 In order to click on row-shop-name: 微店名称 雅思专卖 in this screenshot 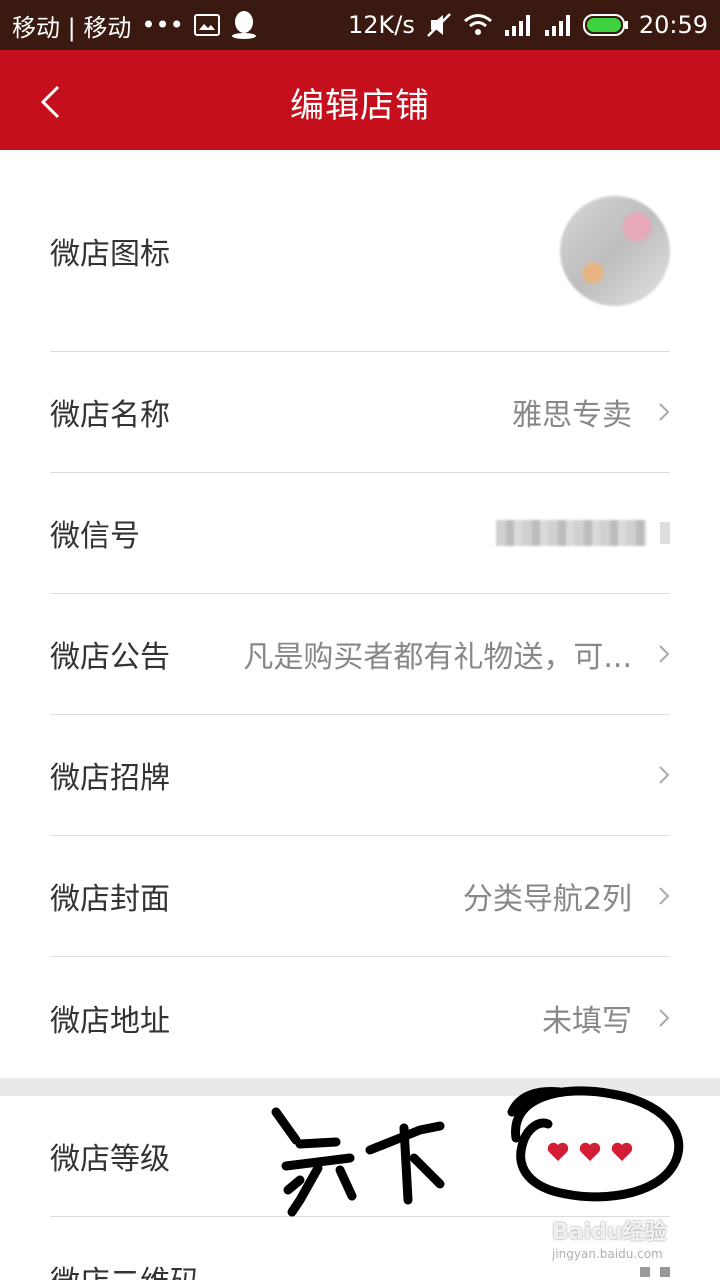, I will do `click(360, 412)`.